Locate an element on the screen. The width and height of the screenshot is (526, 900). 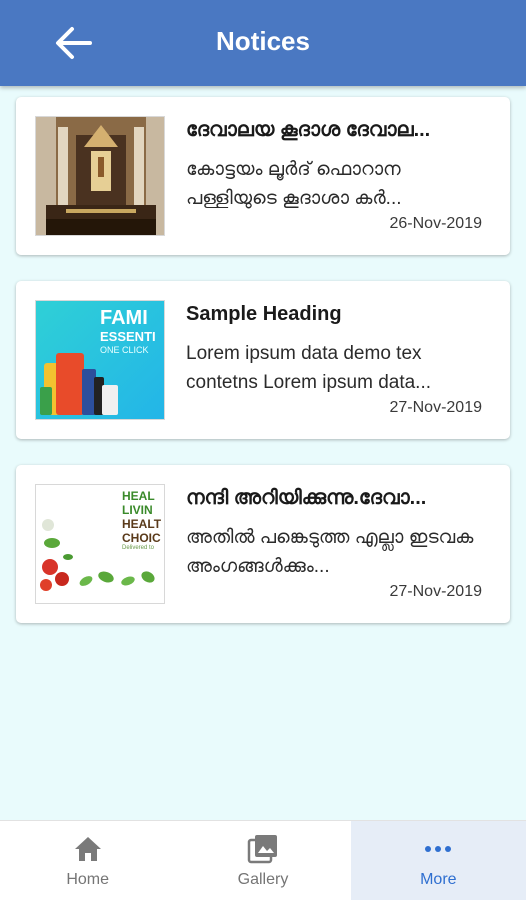
nav-label: Gallery is located at coordinates (263, 879).